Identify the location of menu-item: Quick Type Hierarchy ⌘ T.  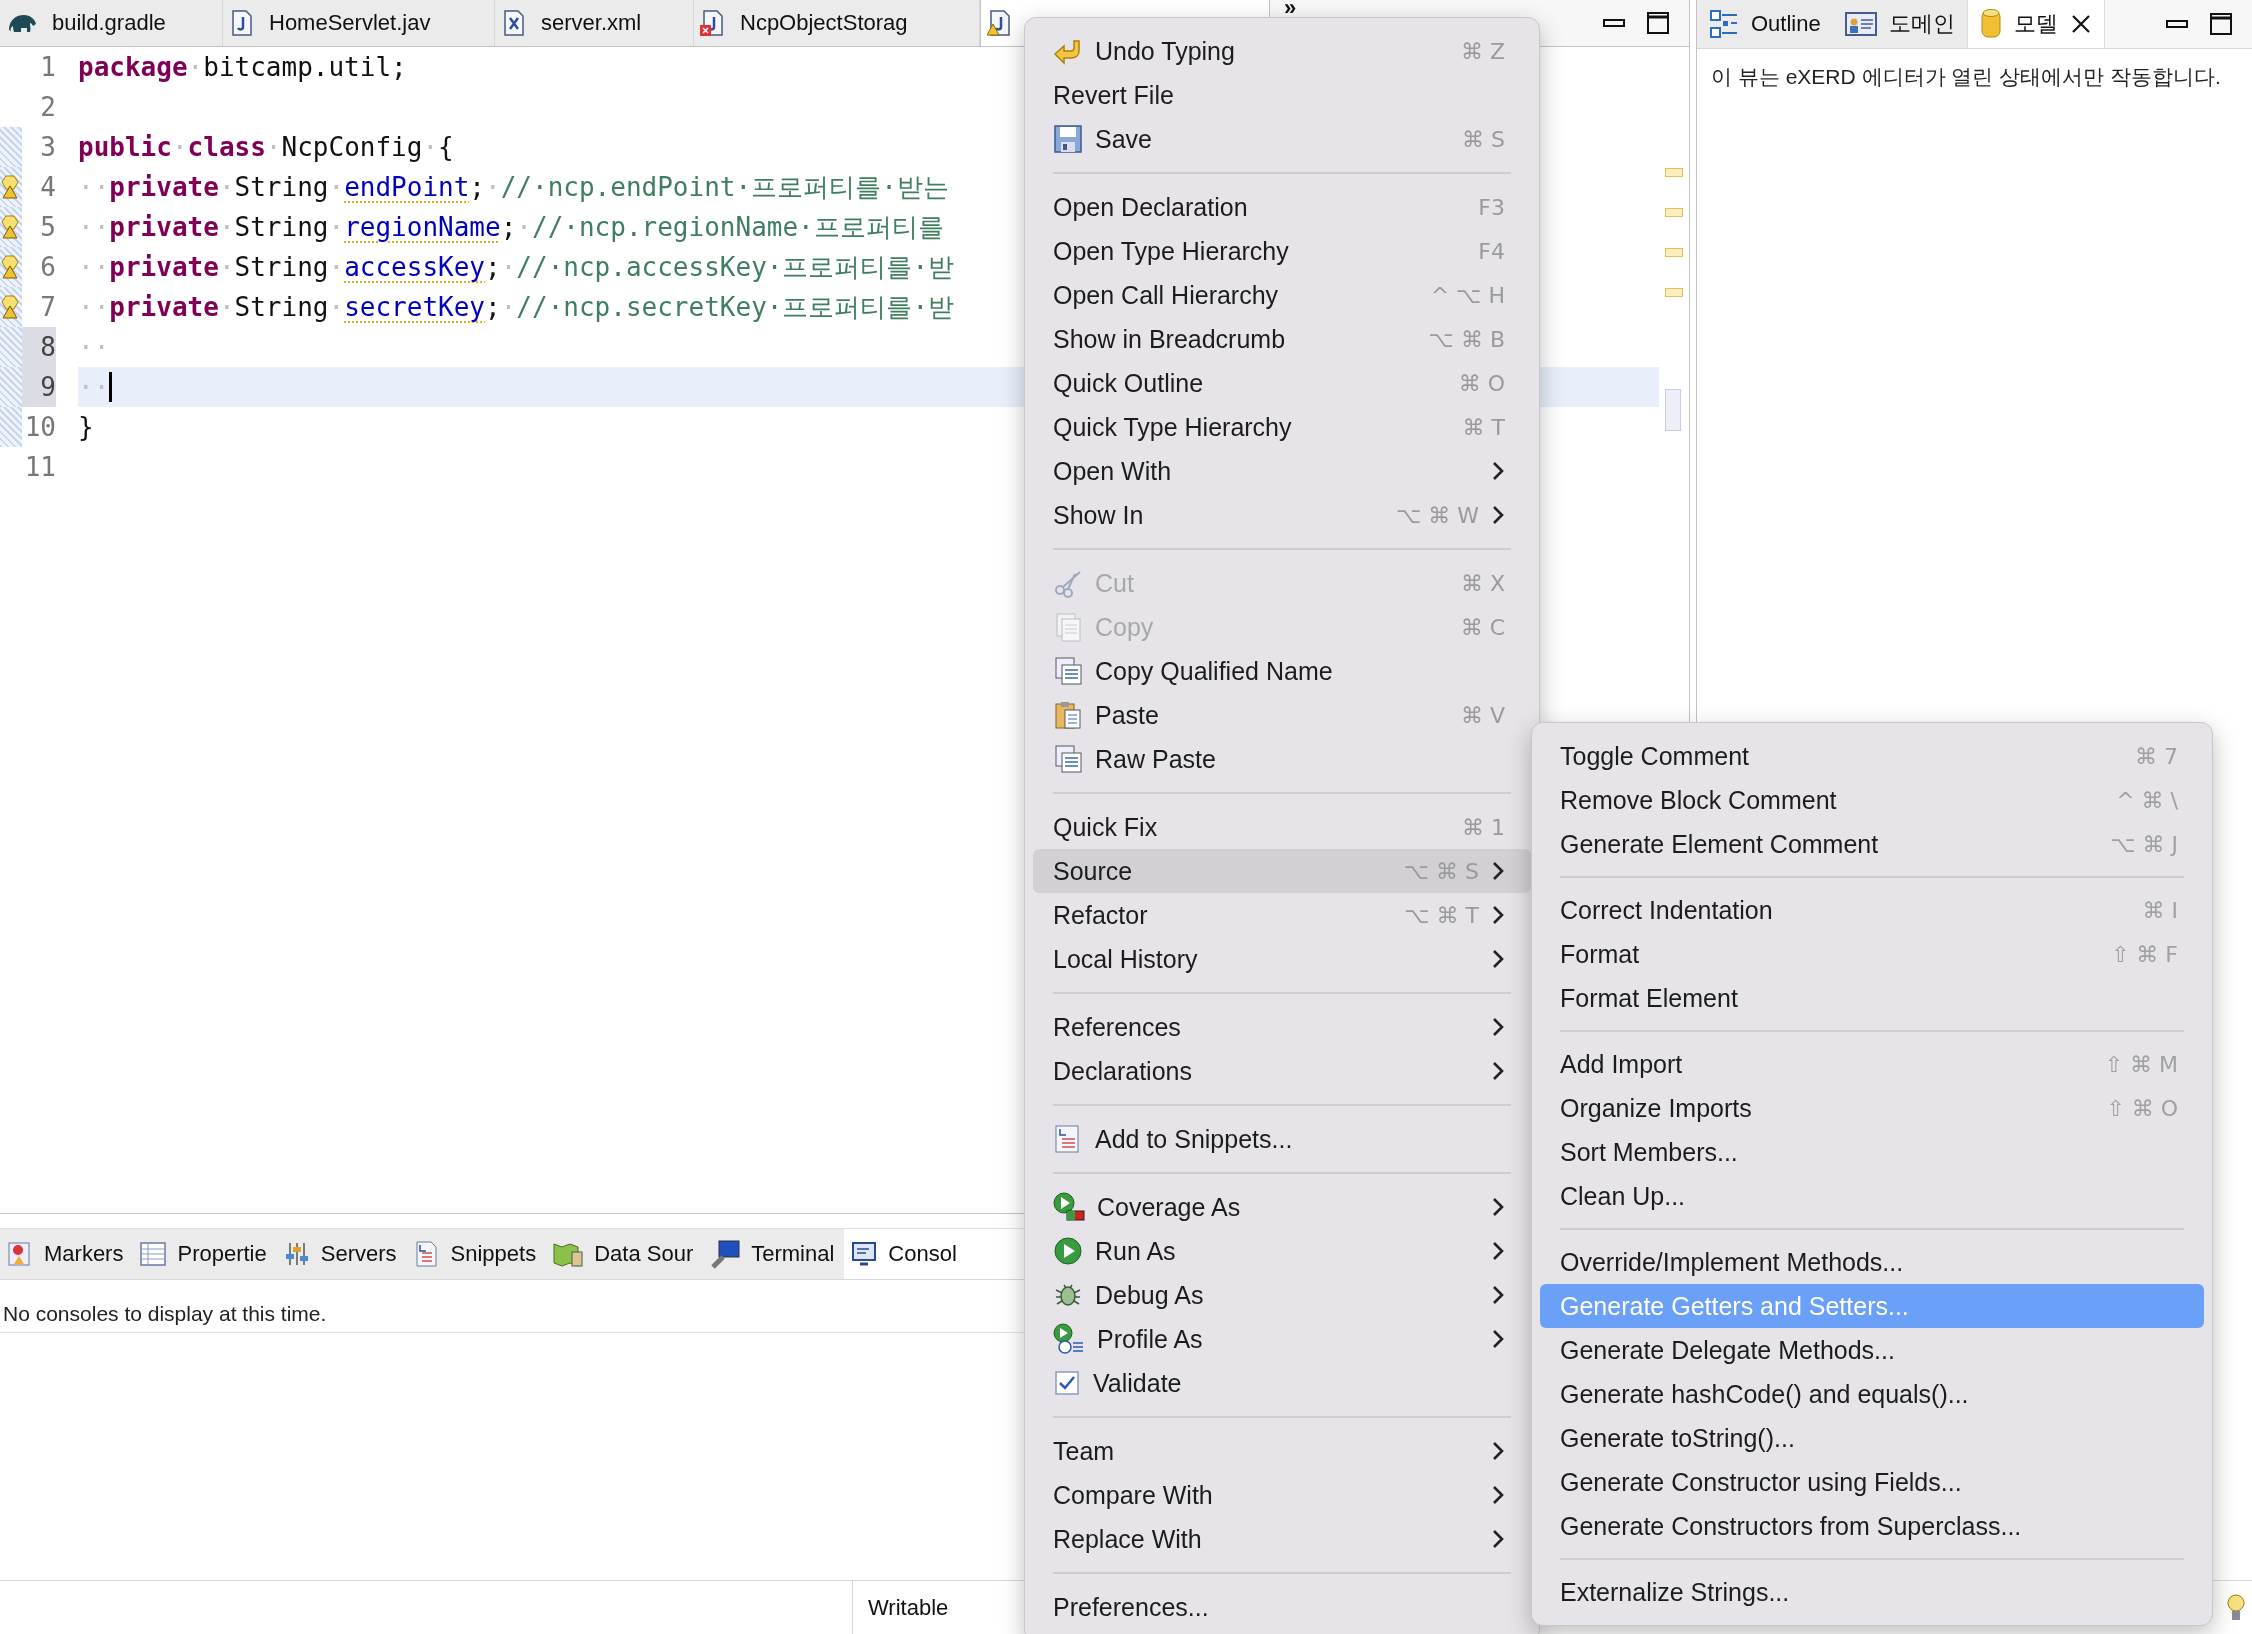
(1282, 427).